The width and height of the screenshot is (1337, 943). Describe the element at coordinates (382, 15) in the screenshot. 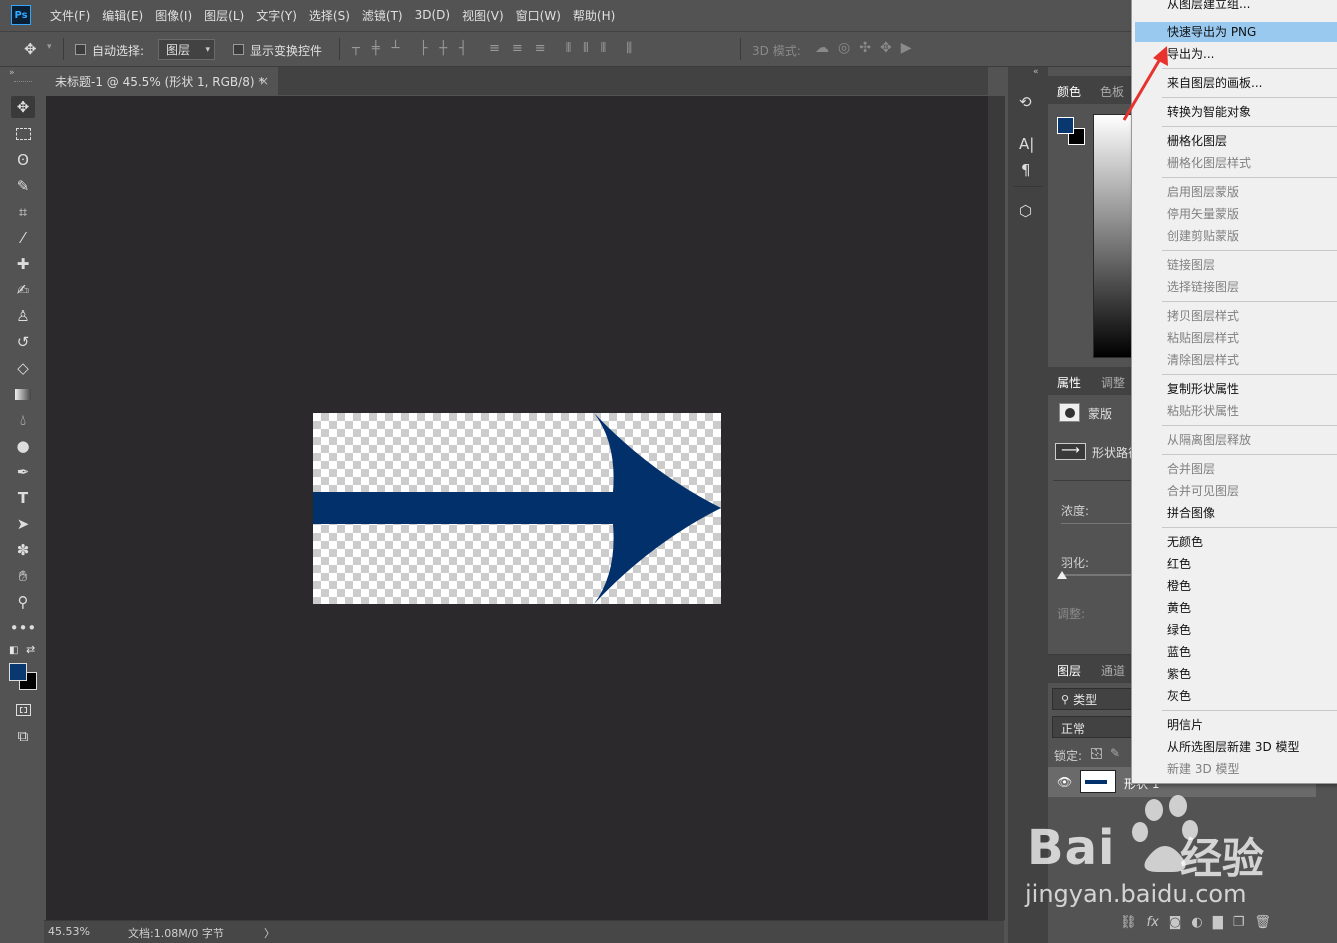

I see `menu-filter: 滤镜(T)` at that location.